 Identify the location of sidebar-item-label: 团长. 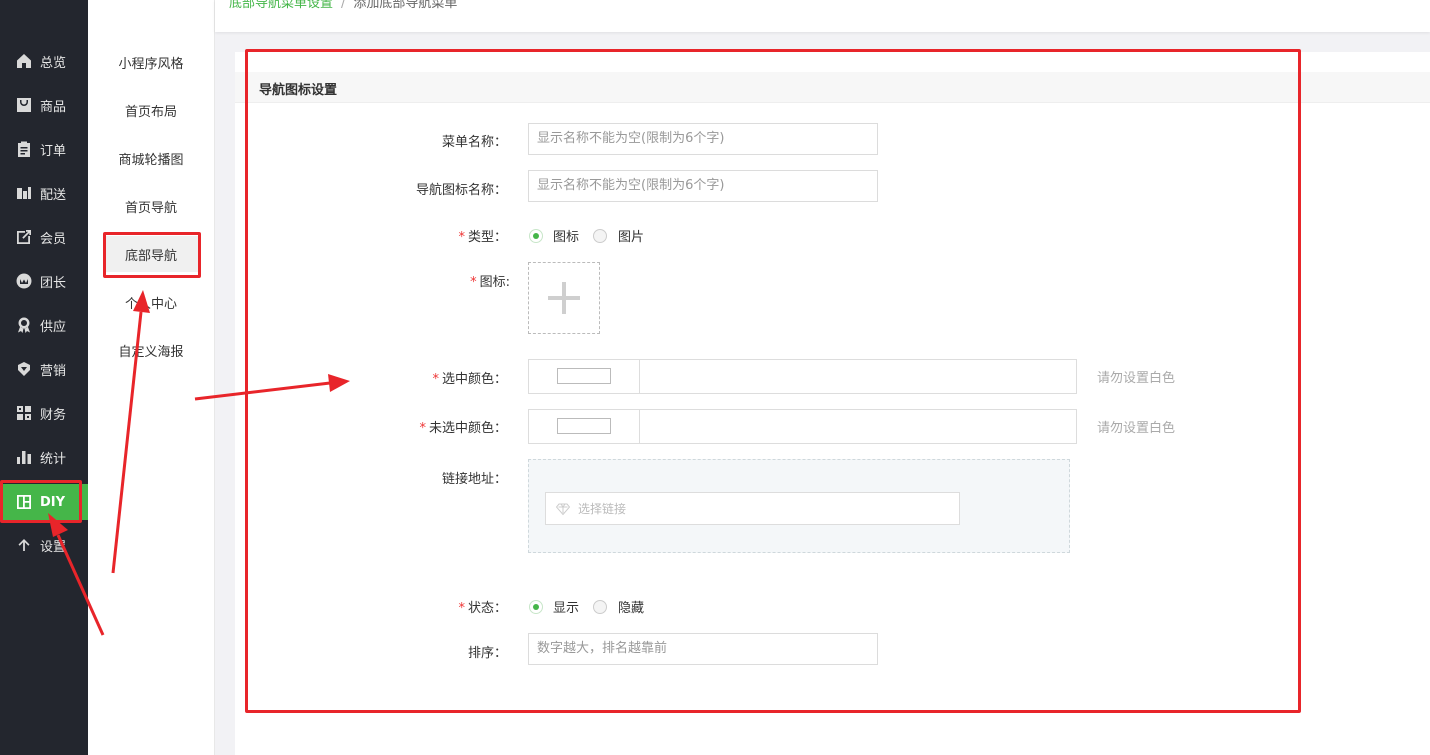
(53, 283).